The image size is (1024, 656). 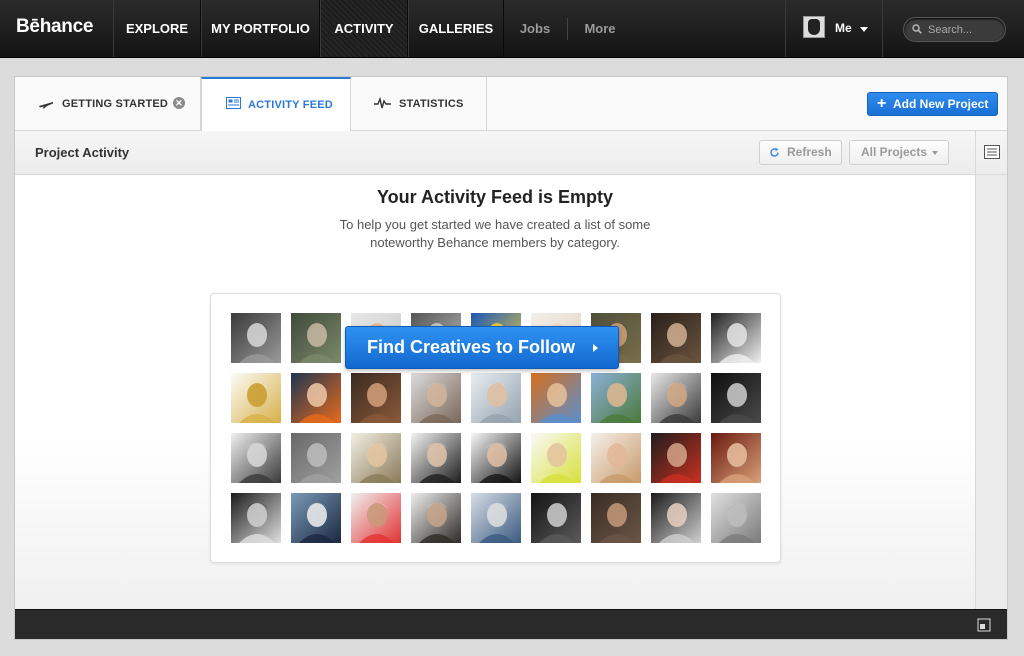 I want to click on airplane-icon, so click(x=46, y=105).